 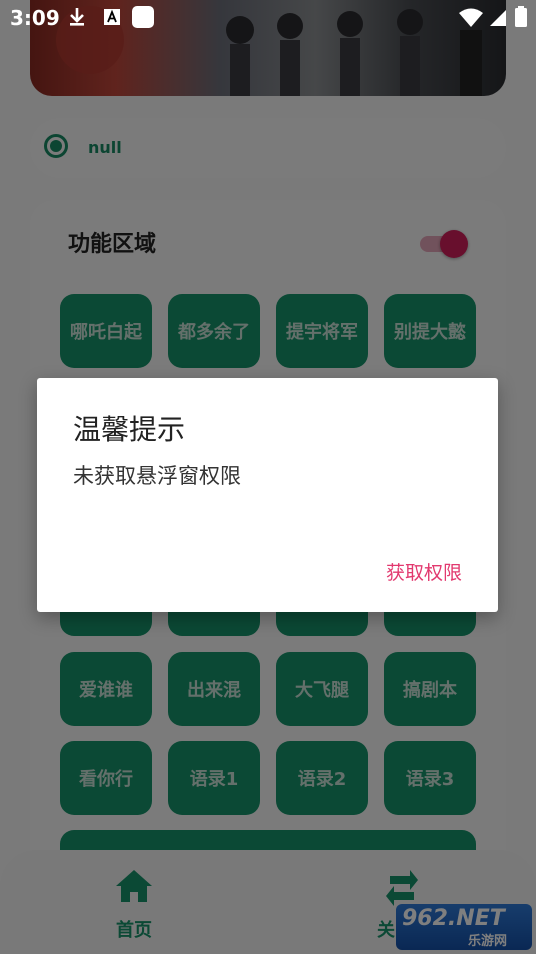 I want to click on dialog-title: 温馨提示, so click(x=129, y=429).